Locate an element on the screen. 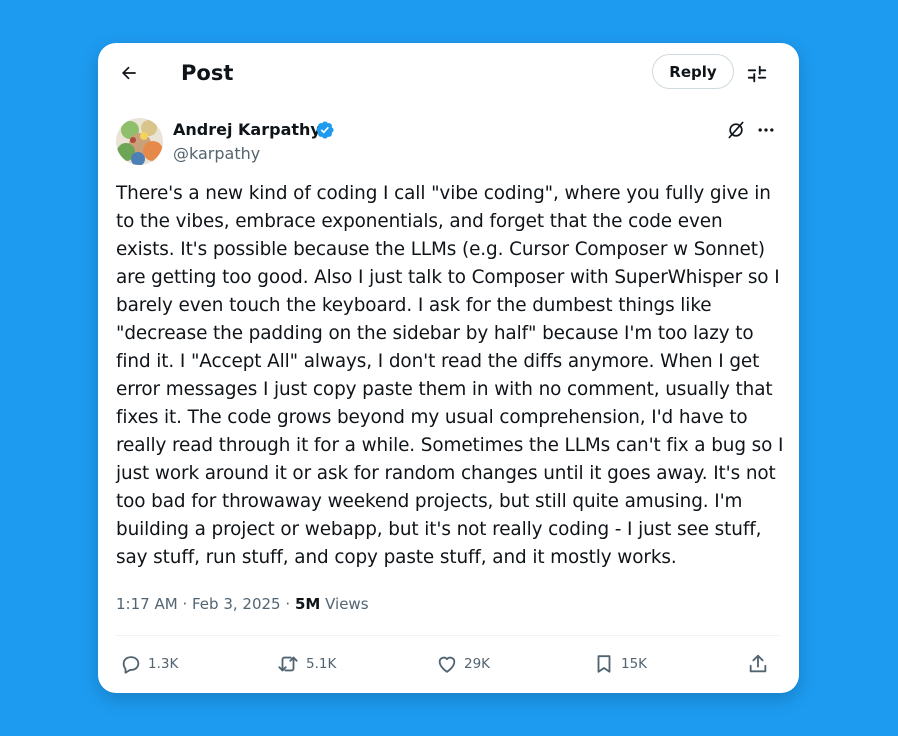 The image size is (898, 736). share-icon is located at coordinates (758, 663).